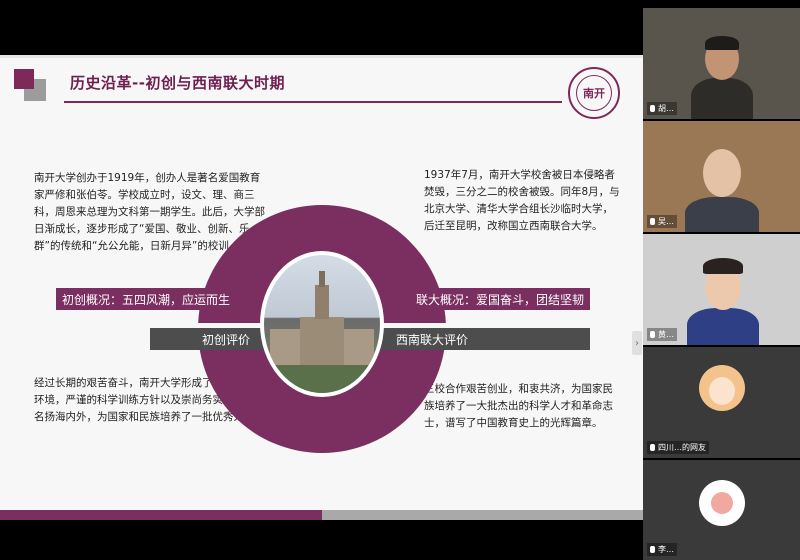 The image size is (800, 560). I want to click on photo-right-wing, so click(358, 347).